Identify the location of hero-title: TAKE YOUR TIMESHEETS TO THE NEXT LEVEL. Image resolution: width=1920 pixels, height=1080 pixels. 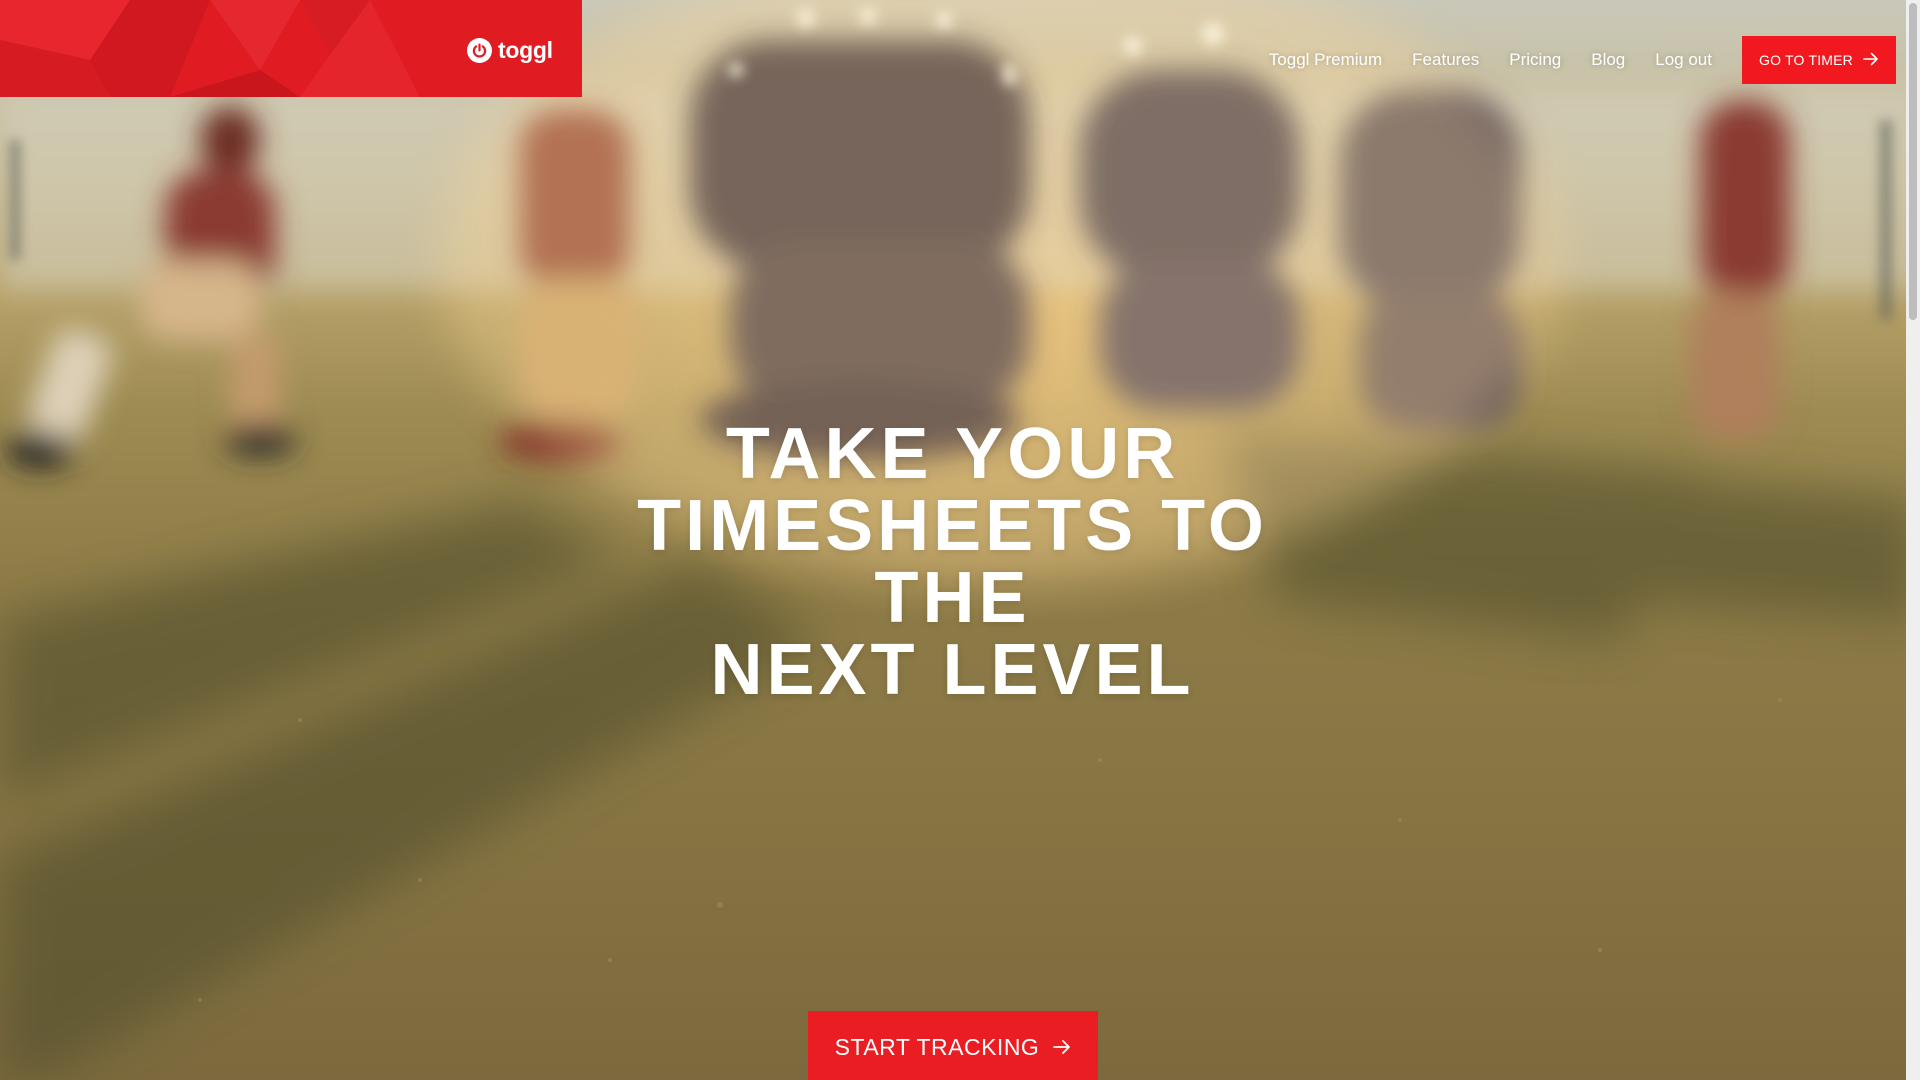
(952, 562).